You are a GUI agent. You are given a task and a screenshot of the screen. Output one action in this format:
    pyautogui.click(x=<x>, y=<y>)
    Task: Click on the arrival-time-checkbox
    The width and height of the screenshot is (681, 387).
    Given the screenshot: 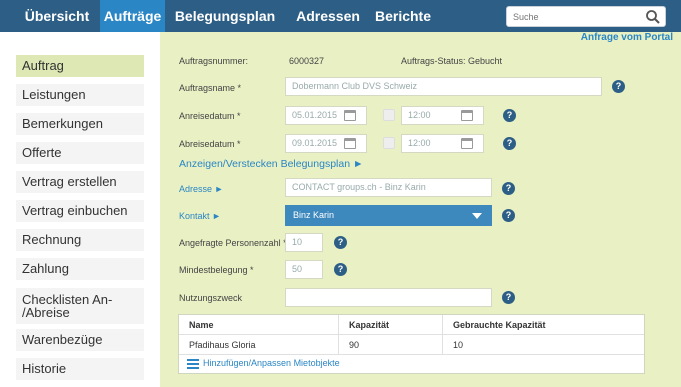 What is the action you would take?
    pyautogui.click(x=389, y=115)
    